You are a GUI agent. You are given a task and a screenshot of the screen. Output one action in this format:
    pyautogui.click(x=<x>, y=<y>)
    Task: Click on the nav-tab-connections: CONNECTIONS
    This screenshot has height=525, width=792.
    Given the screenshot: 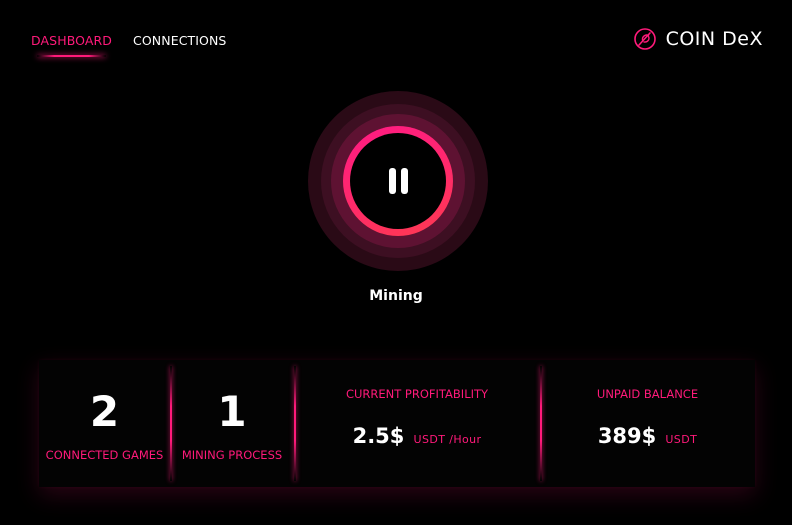 What is the action you would take?
    pyautogui.click(x=179, y=40)
    